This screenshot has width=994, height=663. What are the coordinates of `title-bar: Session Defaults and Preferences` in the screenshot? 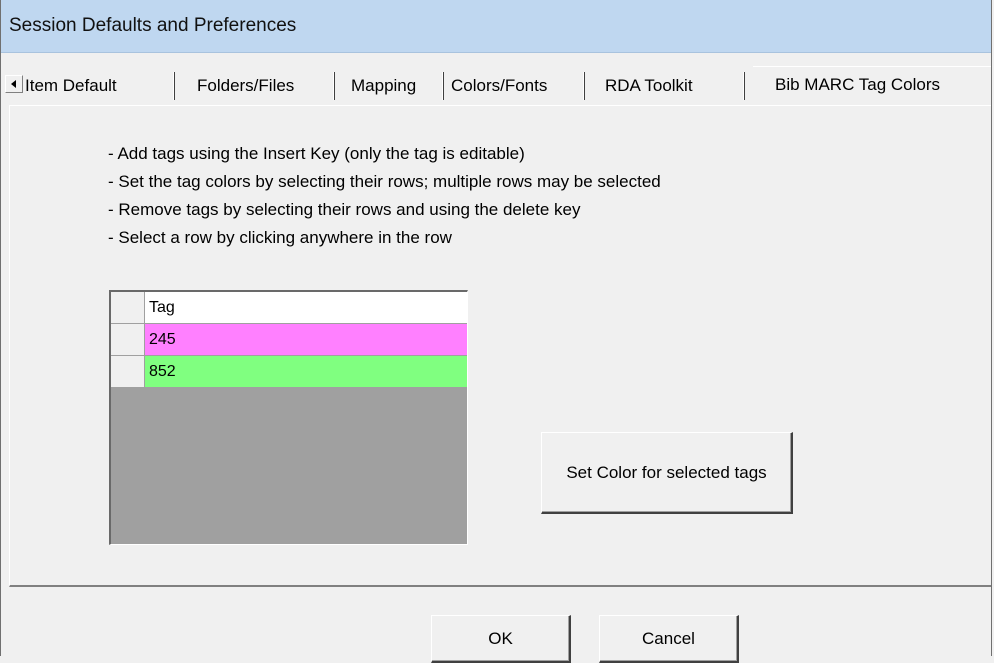 It's located at (496, 26).